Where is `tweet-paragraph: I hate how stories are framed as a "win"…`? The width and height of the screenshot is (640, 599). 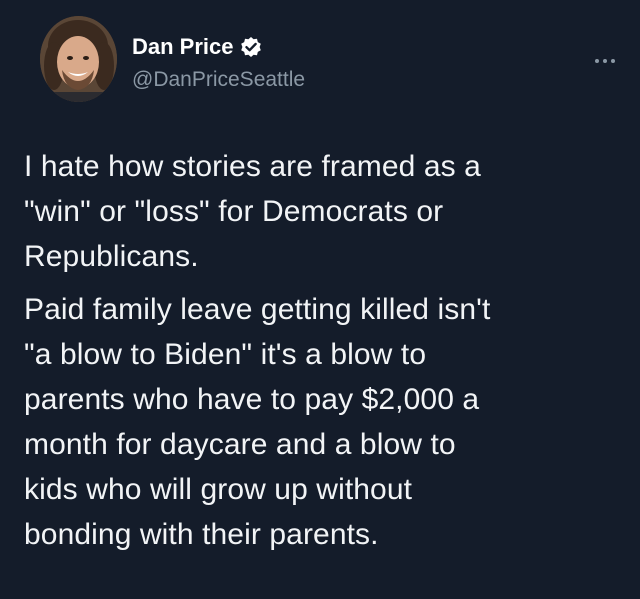 tweet-paragraph: I hate how stories are framed as a "win"… is located at coordinates (252, 211).